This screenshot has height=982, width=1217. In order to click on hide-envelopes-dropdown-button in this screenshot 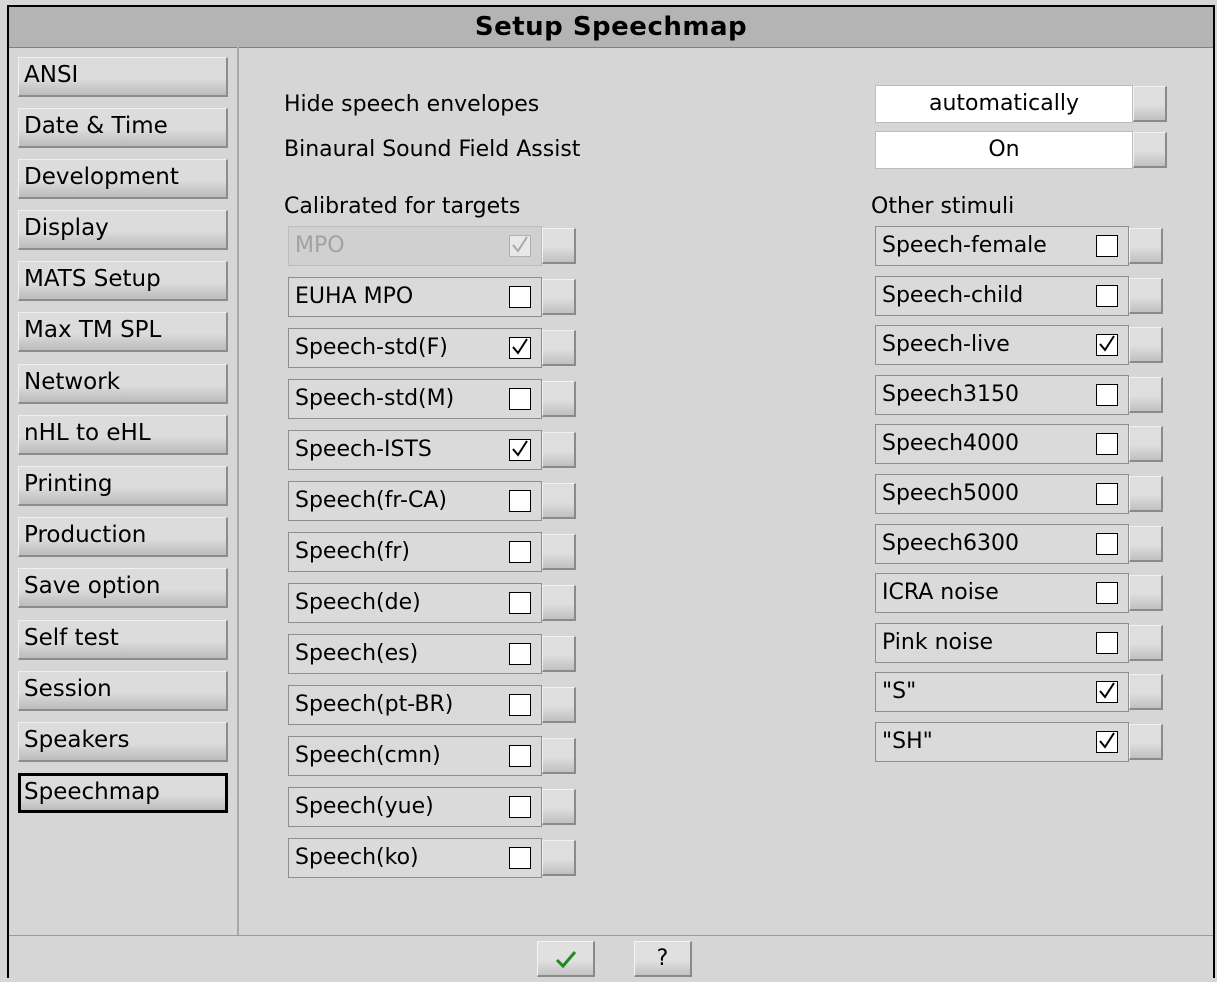, I will do `click(1150, 104)`.